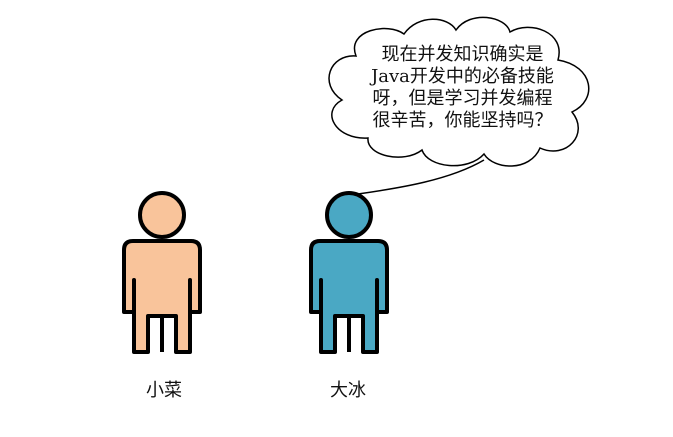  I want to click on speech-line-3: 呀，但是学习并发编程, so click(462, 98).